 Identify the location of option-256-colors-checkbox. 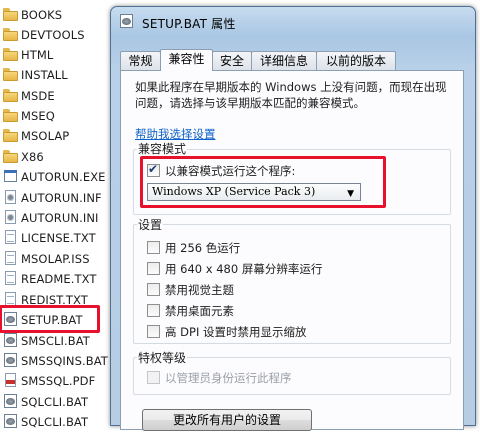
(153, 247).